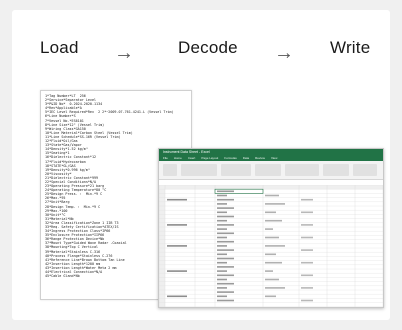 The width and height of the screenshot is (402, 330). Describe the element at coordinates (271, 152) in the screenshot. I see `spreadsheet-titlebar: Instrument Data Sheet - Excel` at that location.